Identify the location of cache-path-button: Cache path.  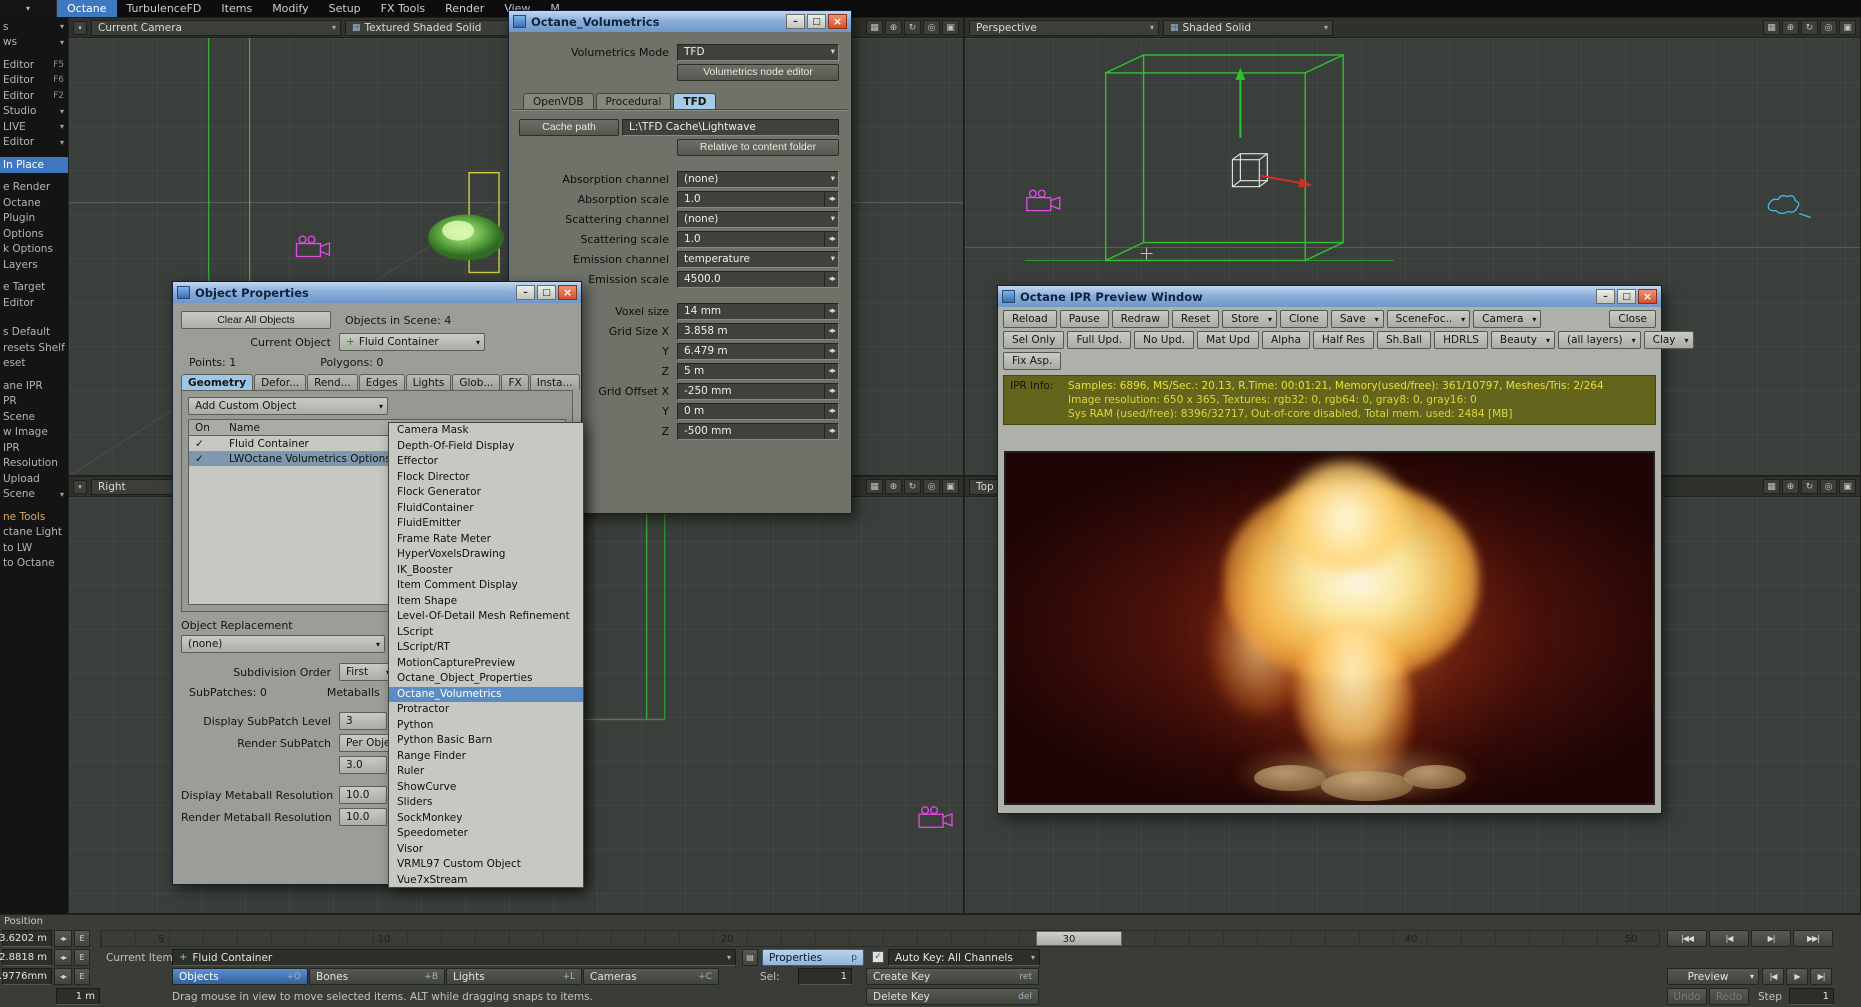
(569, 127).